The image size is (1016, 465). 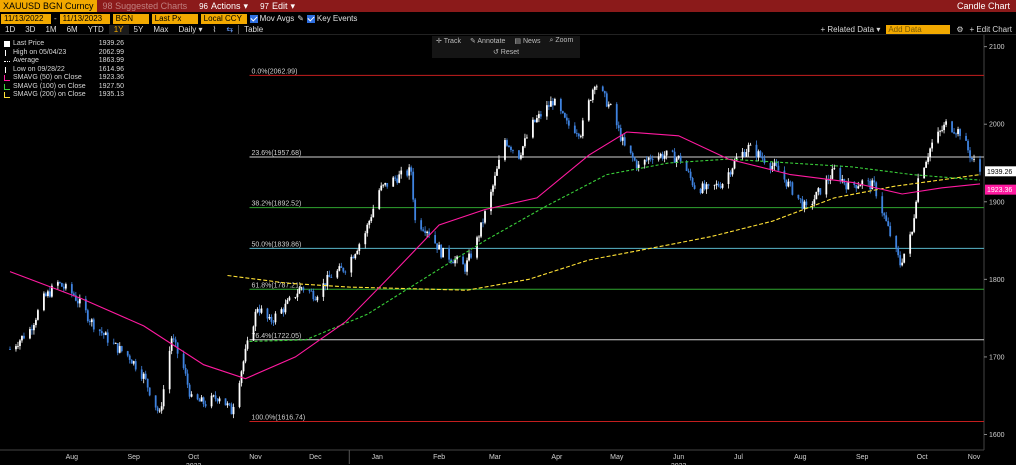 What do you see at coordinates (277, 18) in the screenshot?
I see `mov-avgs-label: Mov Avgs` at bounding box center [277, 18].